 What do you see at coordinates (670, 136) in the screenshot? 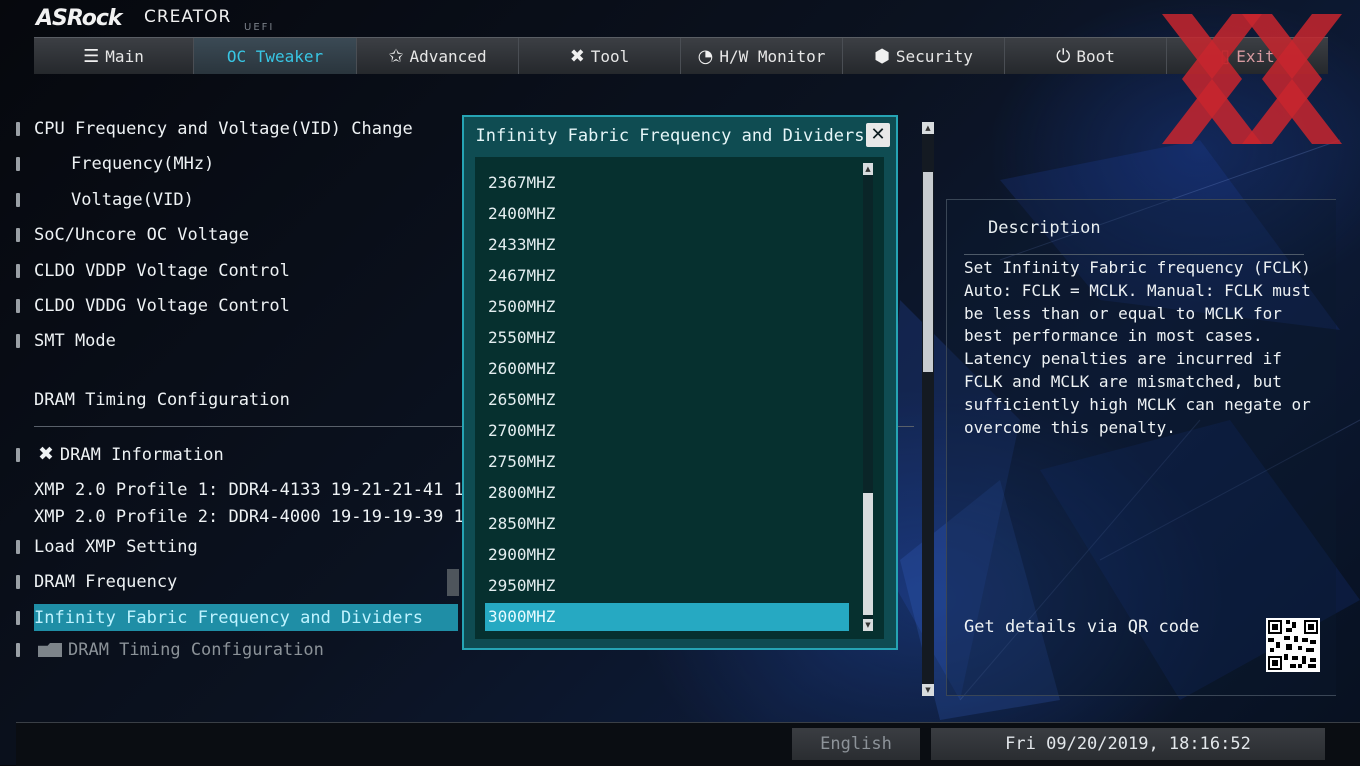
I see `popup-title: Infinity Fabric Frequency and Dividers` at bounding box center [670, 136].